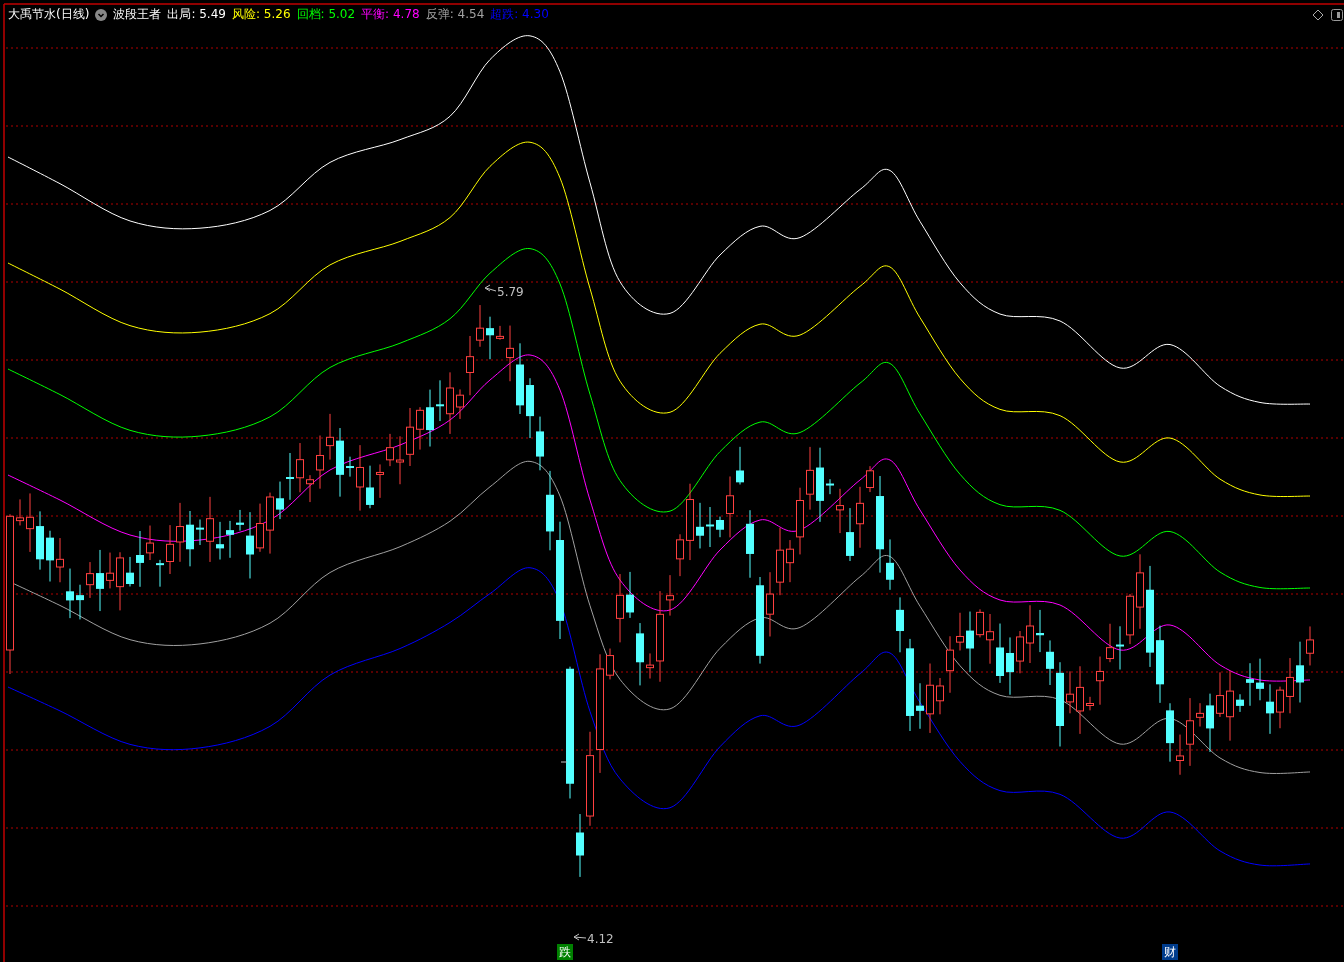  I want to click on indicator-name: 波段王者, so click(137, 14).